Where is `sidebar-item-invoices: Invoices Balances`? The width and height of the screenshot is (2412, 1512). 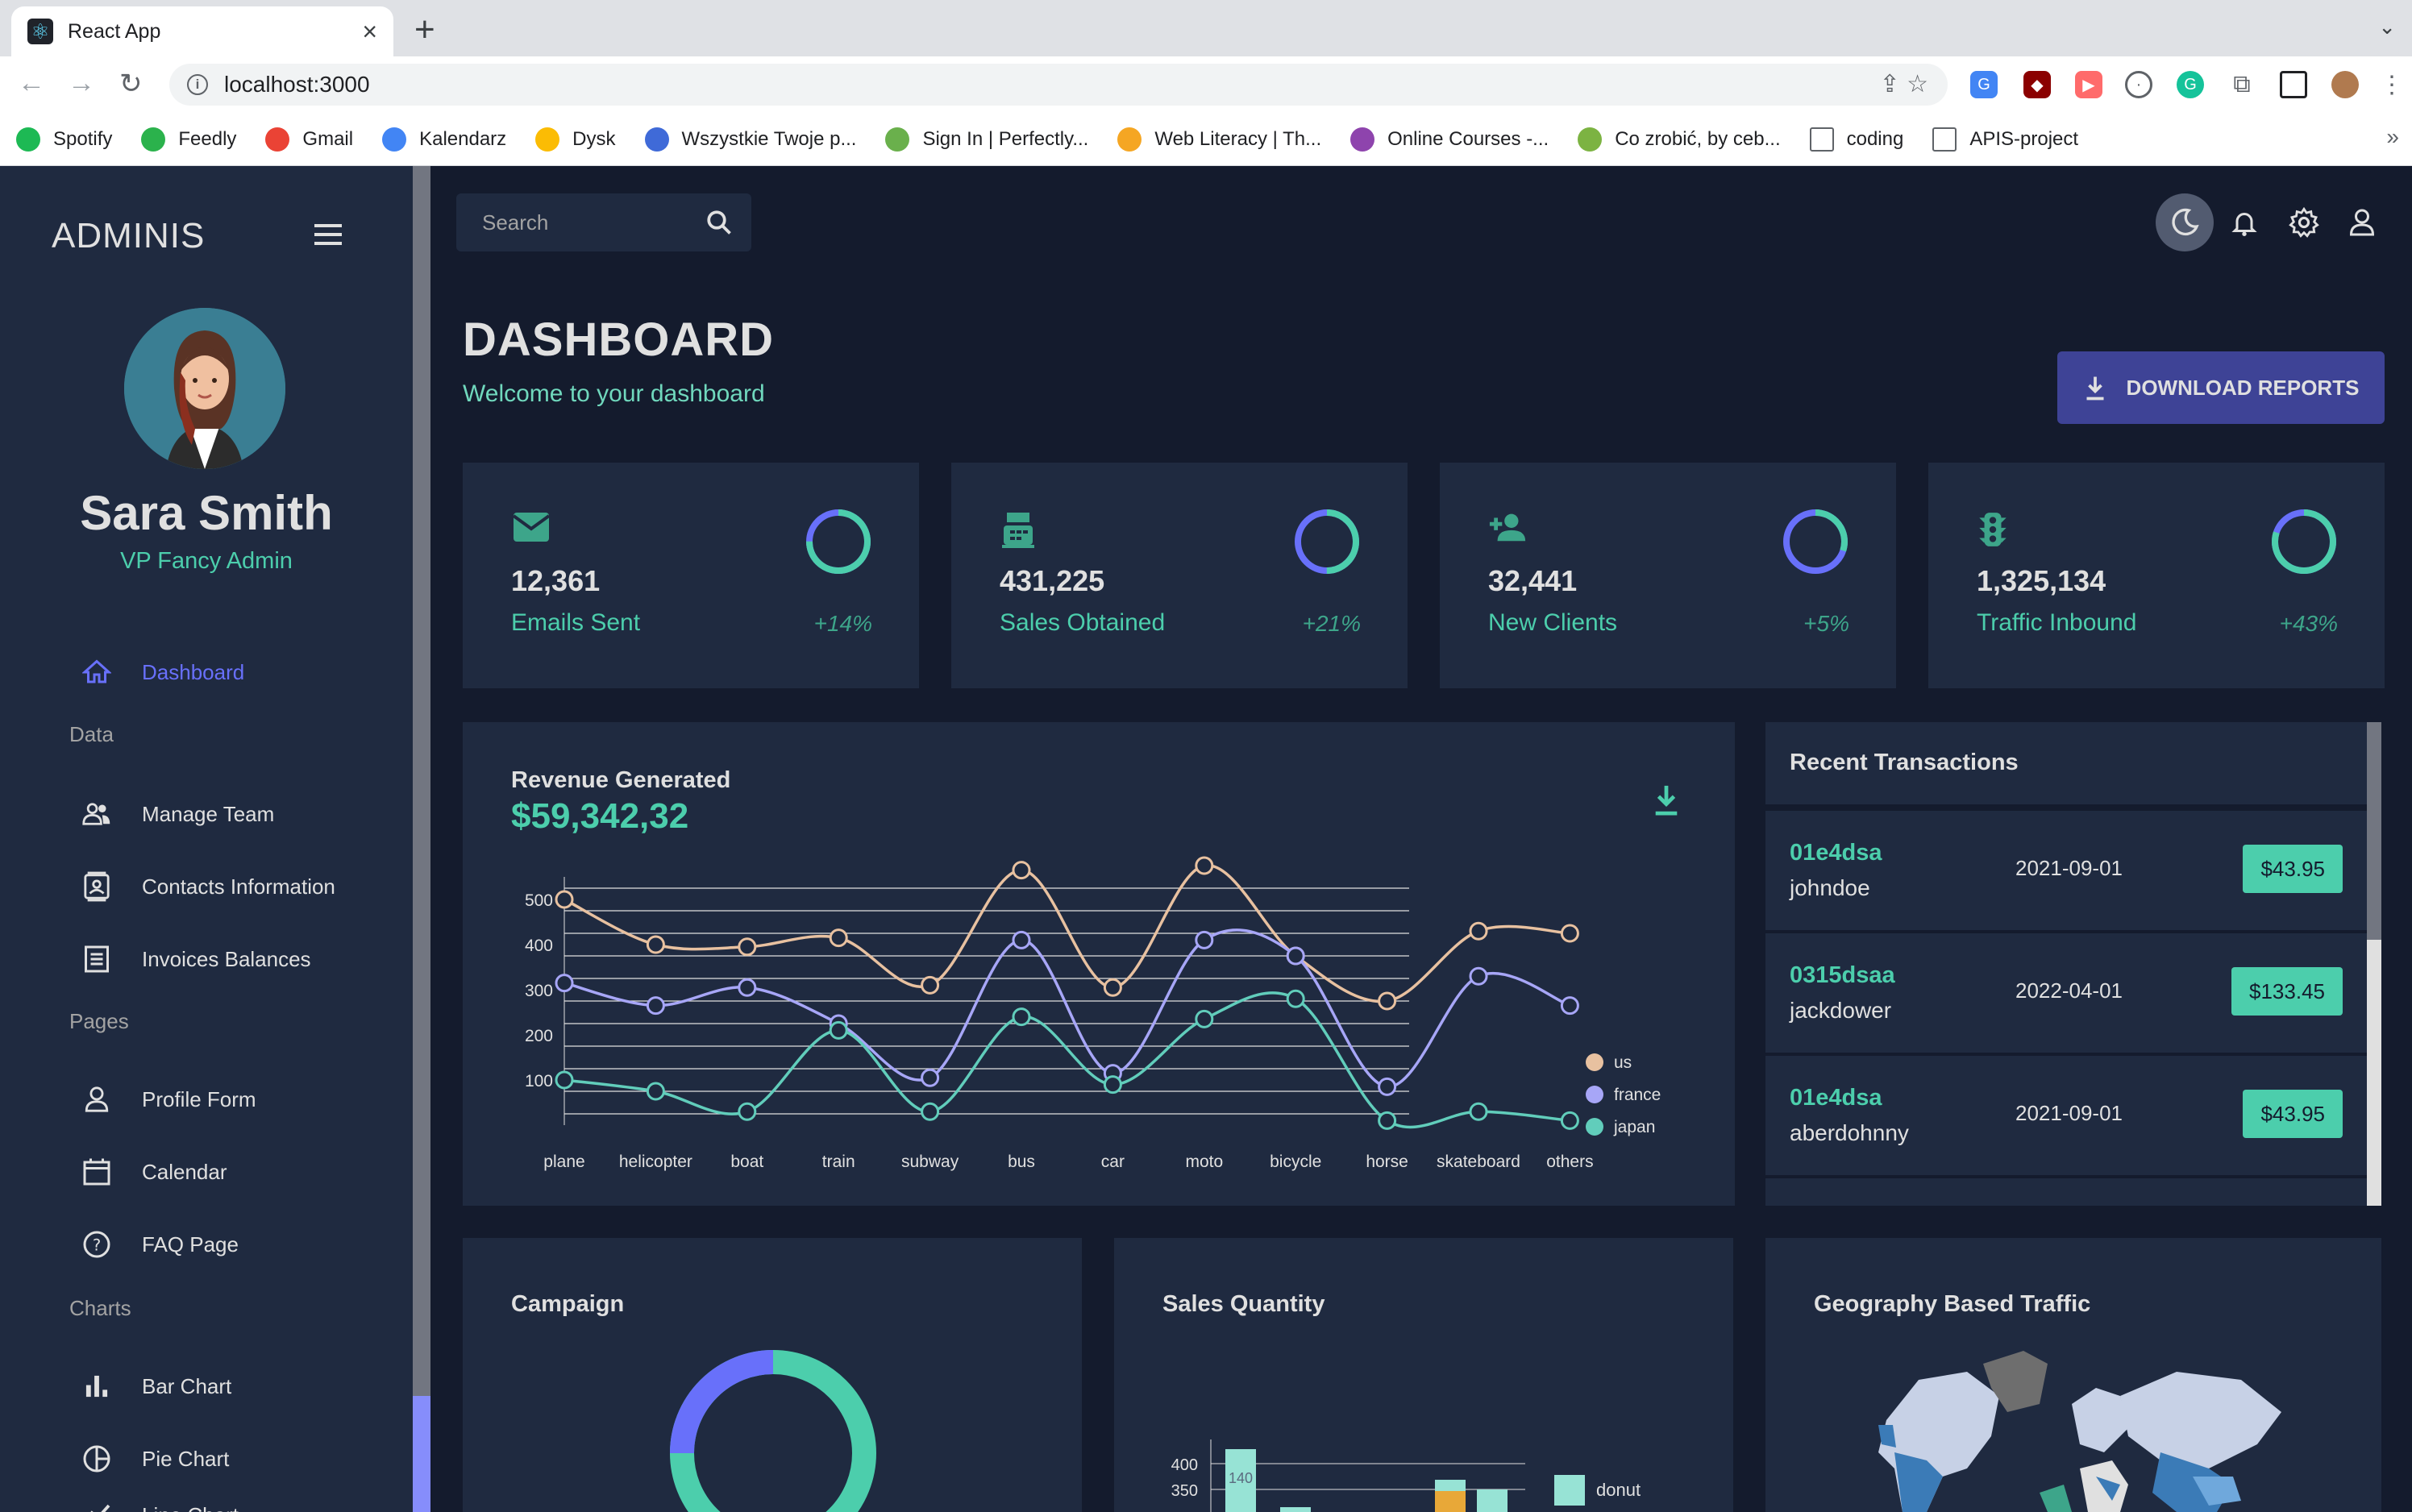
sidebar-item-invoices: Invoices Balances is located at coordinates (196, 959).